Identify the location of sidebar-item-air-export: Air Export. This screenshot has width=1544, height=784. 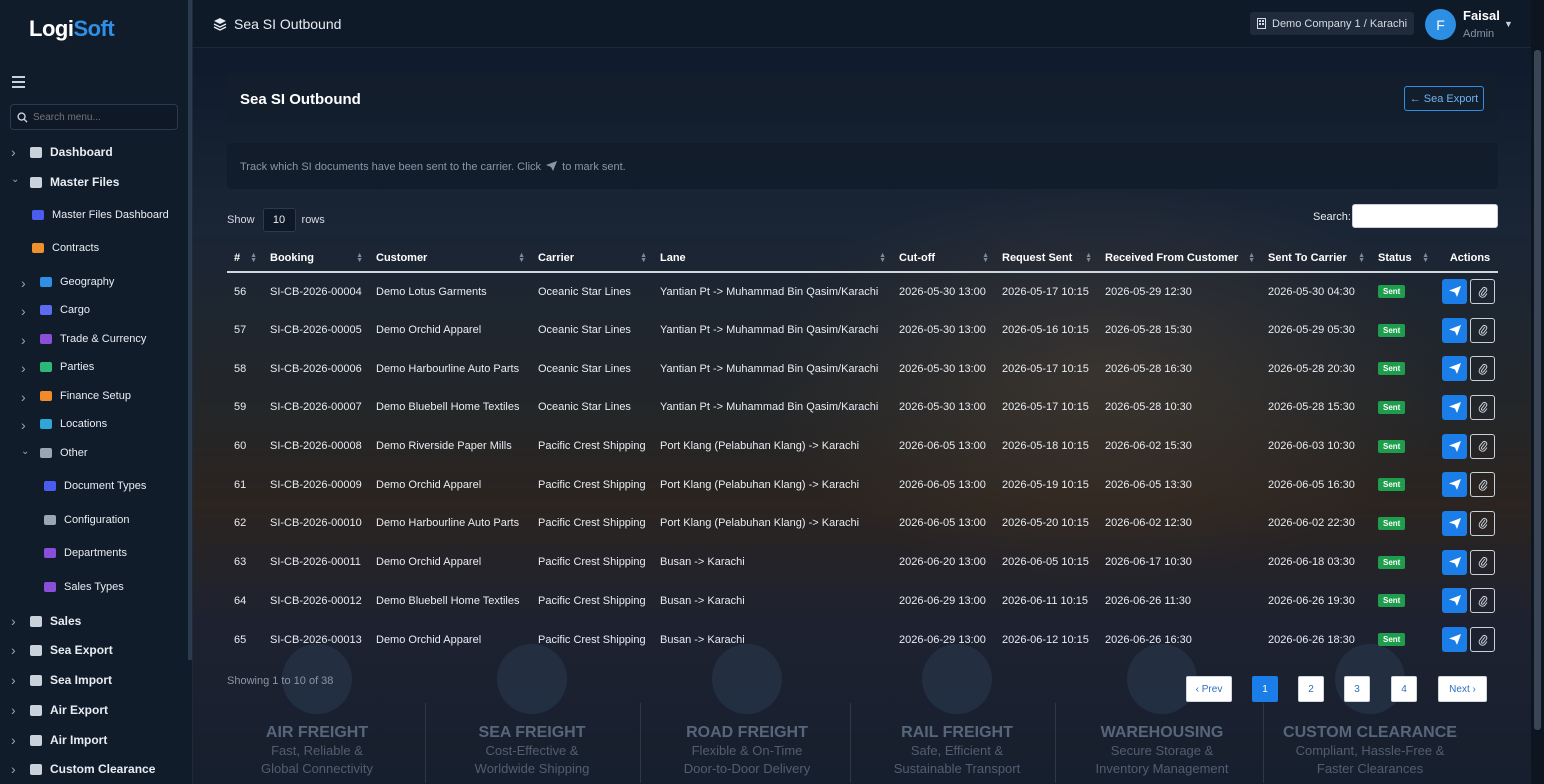
(69, 710).